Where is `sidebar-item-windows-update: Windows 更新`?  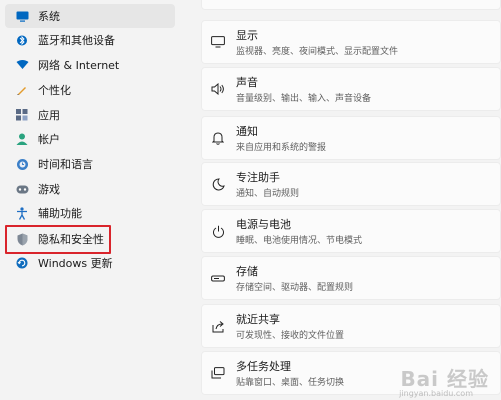 sidebar-item-windows-update: Windows 更新 is located at coordinates (90, 263).